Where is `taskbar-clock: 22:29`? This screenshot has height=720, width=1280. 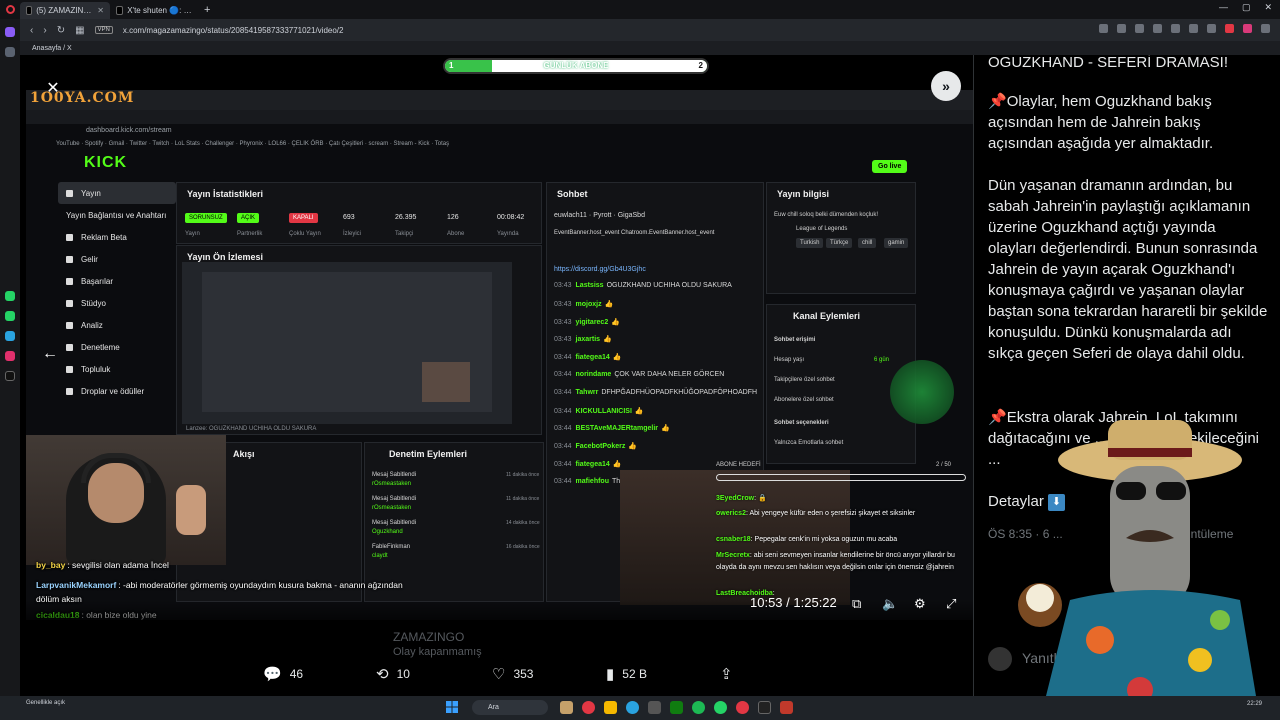 taskbar-clock: 22:29 is located at coordinates (1254, 704).